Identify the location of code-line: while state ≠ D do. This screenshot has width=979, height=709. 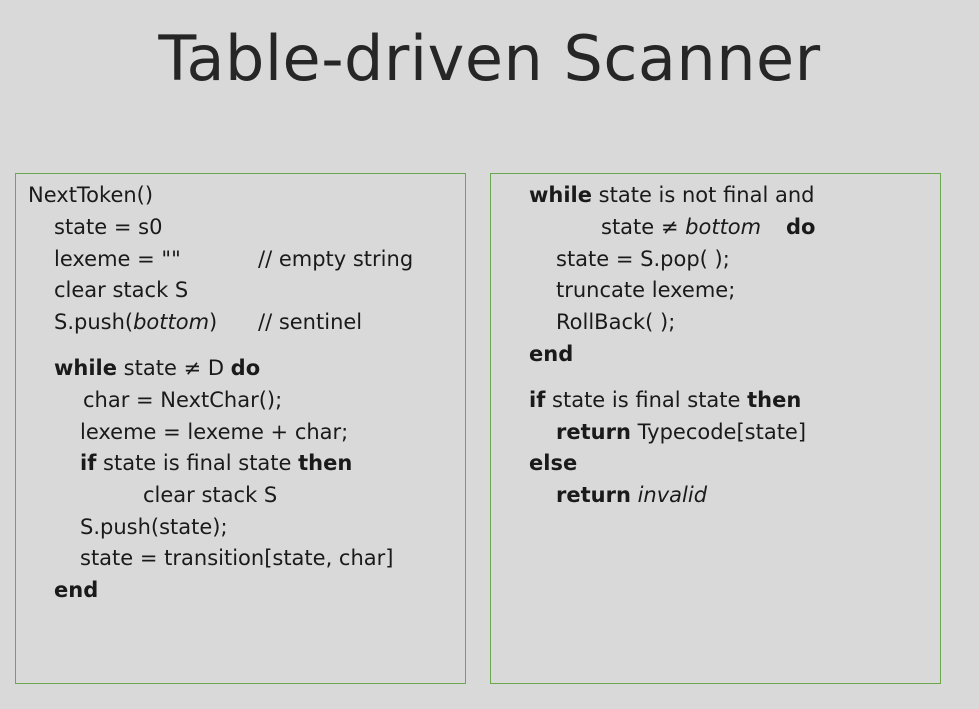
(157, 368).